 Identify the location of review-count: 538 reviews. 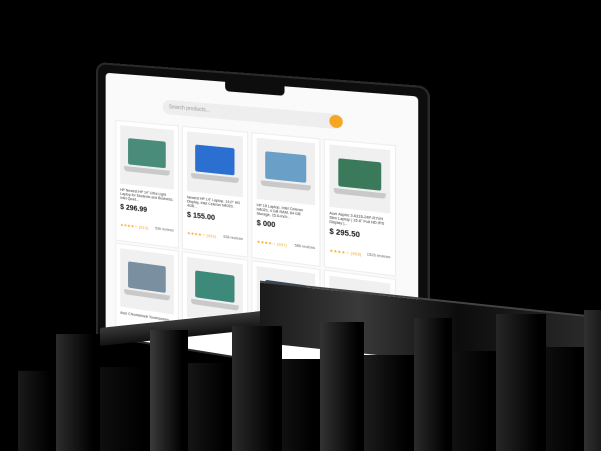
(233, 238).